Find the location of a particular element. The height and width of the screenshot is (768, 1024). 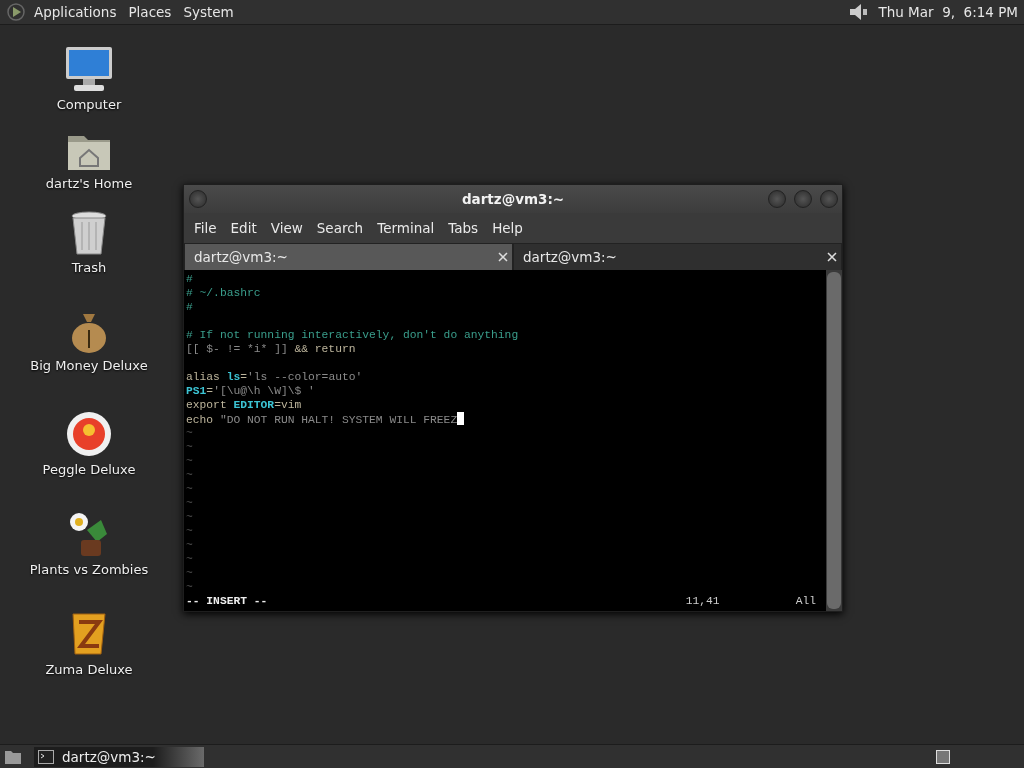

desktop-icon-label: Trash is located at coordinates (89, 267).